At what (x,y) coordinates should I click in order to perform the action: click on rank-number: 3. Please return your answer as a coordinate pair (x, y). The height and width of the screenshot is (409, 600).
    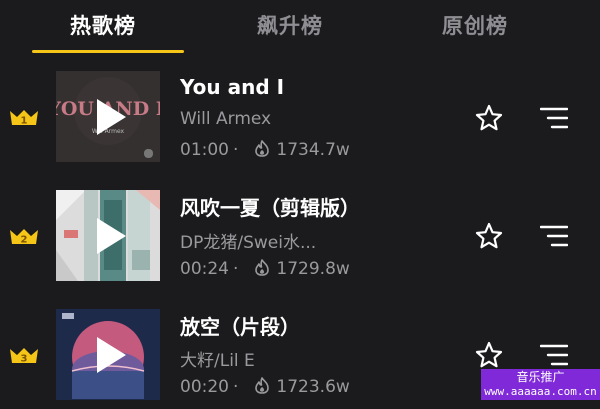
    Looking at the image, I should click on (24, 359).